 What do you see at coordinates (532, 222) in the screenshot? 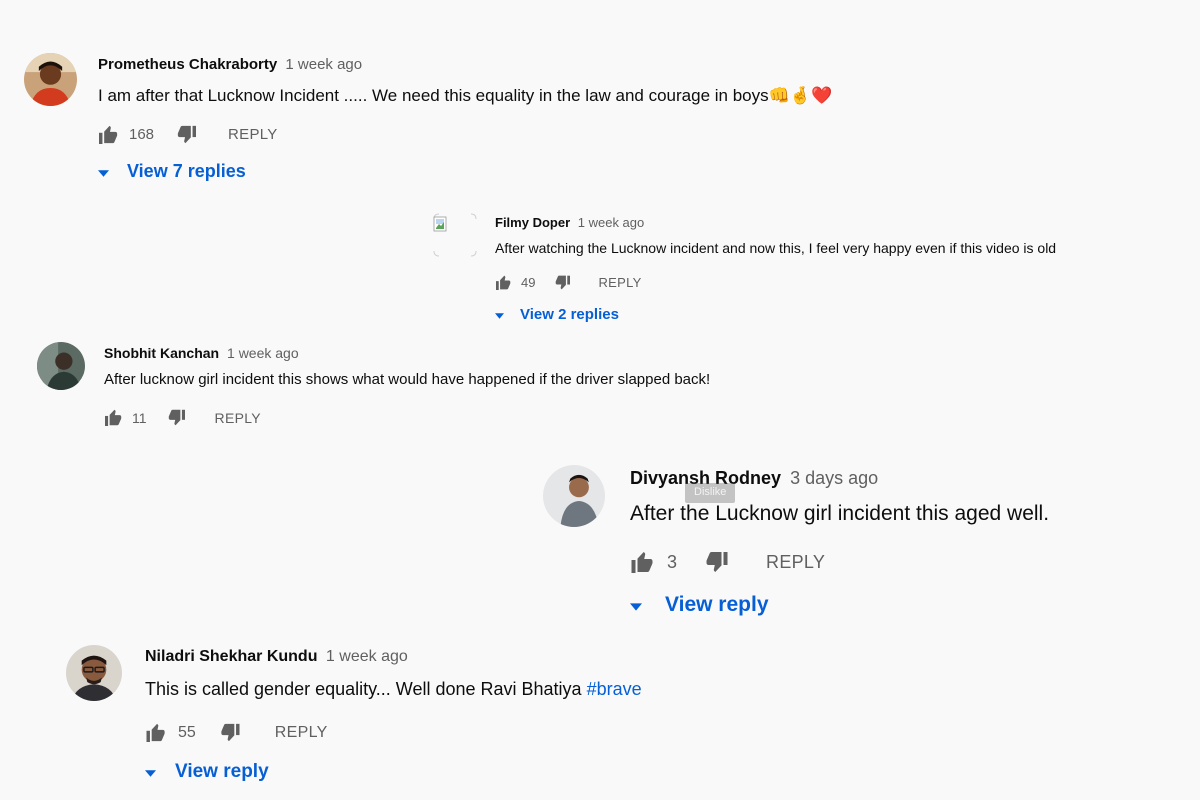
I see `comment-author: Filmy Doper` at bounding box center [532, 222].